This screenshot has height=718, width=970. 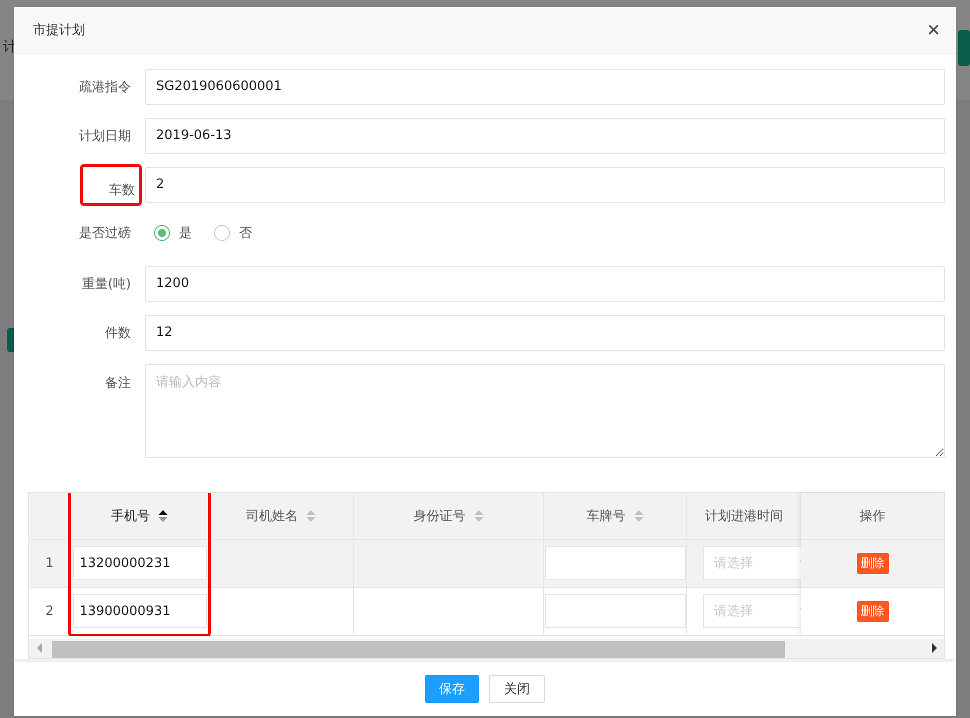 I want to click on radio-option: 是, so click(x=173, y=233).